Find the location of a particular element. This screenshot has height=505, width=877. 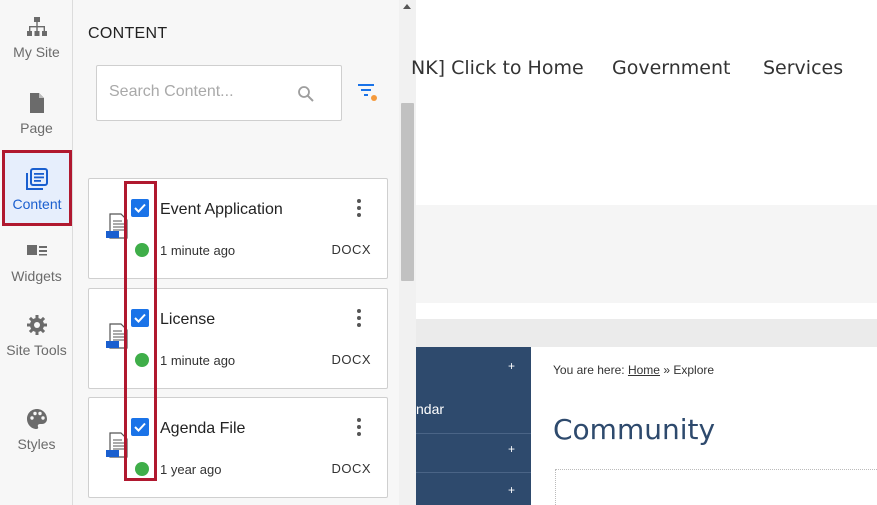

rail-label-widgets: Widgets is located at coordinates (36, 276).